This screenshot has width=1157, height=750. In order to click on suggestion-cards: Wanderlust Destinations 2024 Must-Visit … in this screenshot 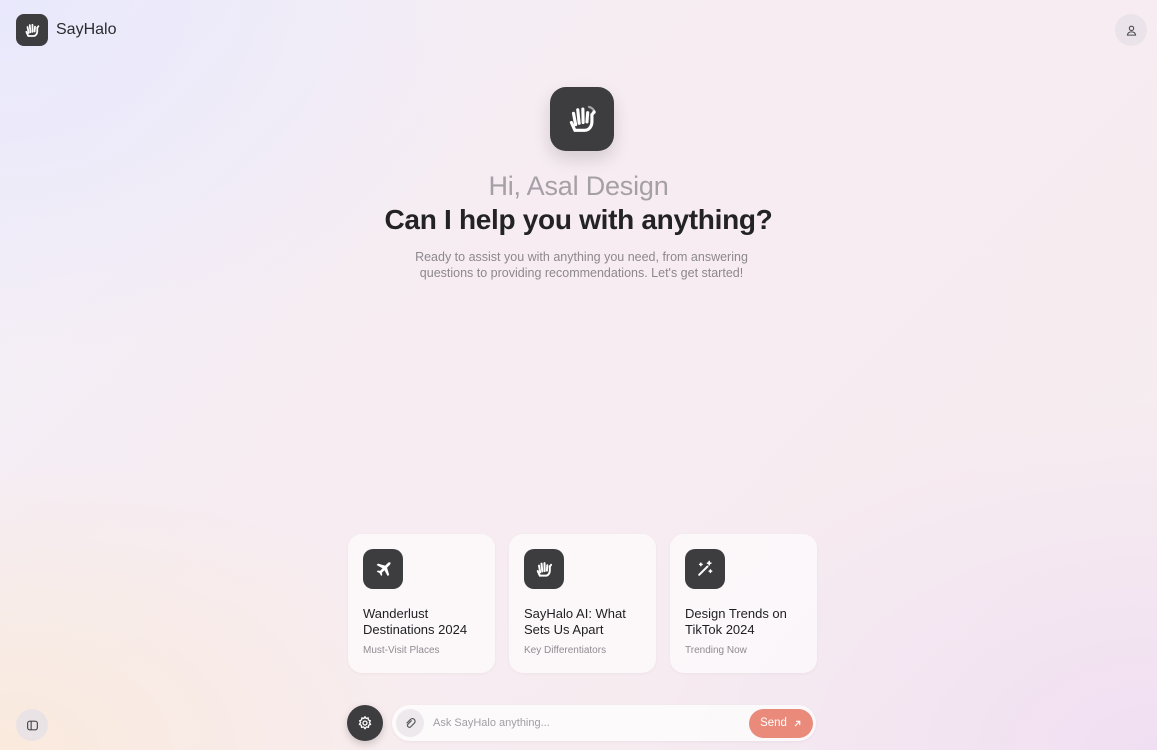, I will do `click(582, 603)`.